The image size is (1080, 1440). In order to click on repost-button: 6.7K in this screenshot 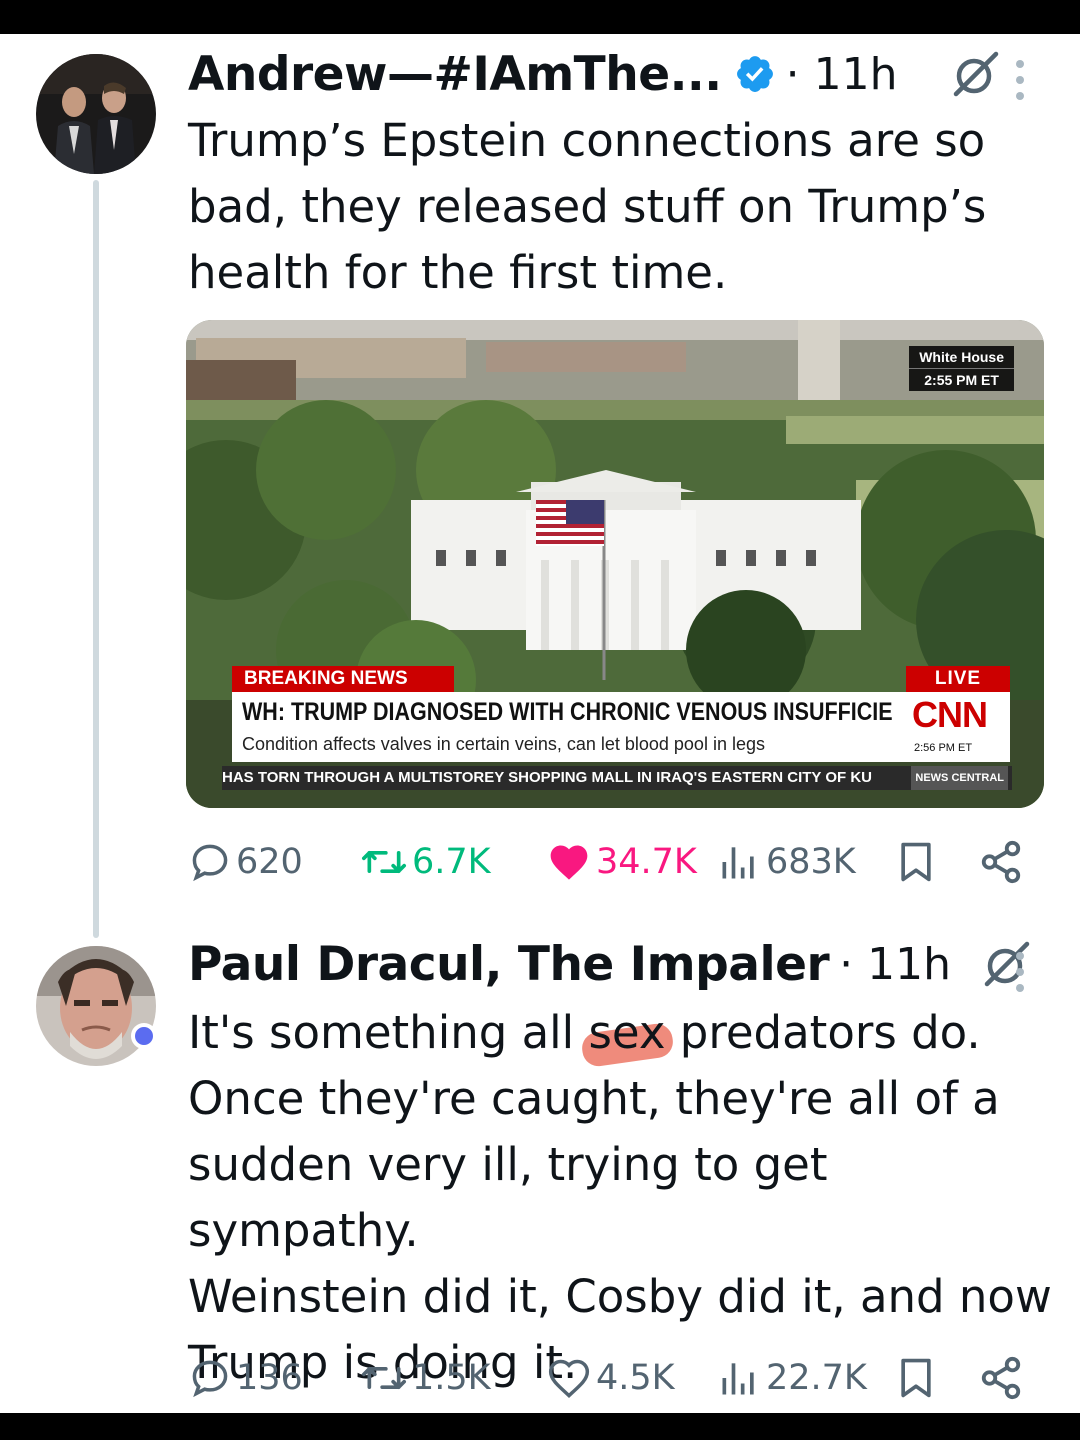, I will do `click(425, 862)`.